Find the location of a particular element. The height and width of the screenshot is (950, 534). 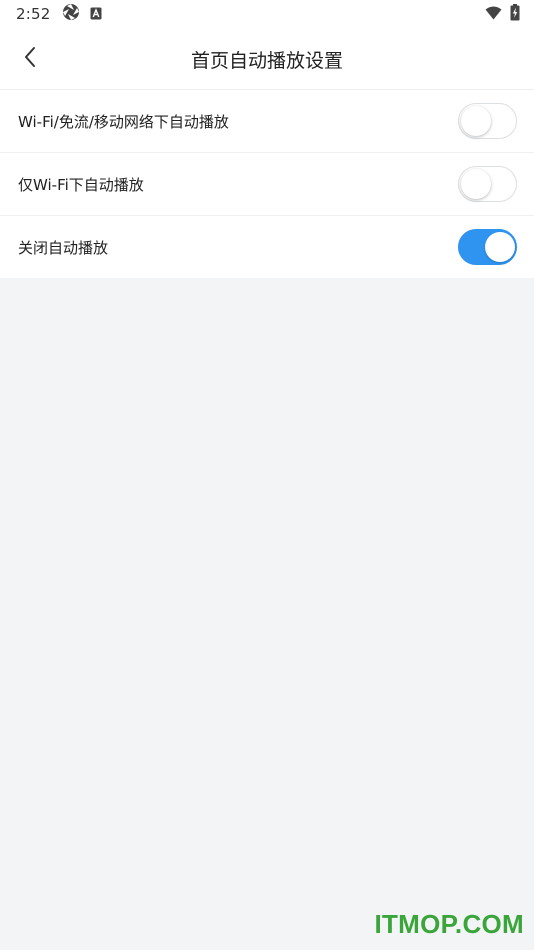

status-left-icons is located at coordinates (82, 14).